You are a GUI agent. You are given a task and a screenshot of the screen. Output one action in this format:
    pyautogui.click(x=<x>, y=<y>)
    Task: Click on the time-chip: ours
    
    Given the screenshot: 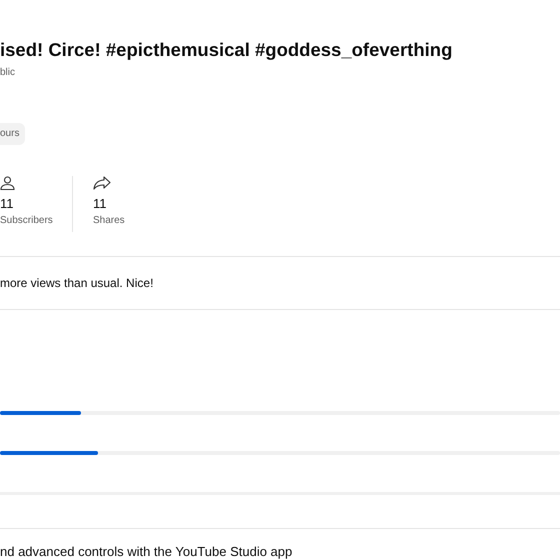 What is the action you would take?
    pyautogui.click(x=13, y=134)
    